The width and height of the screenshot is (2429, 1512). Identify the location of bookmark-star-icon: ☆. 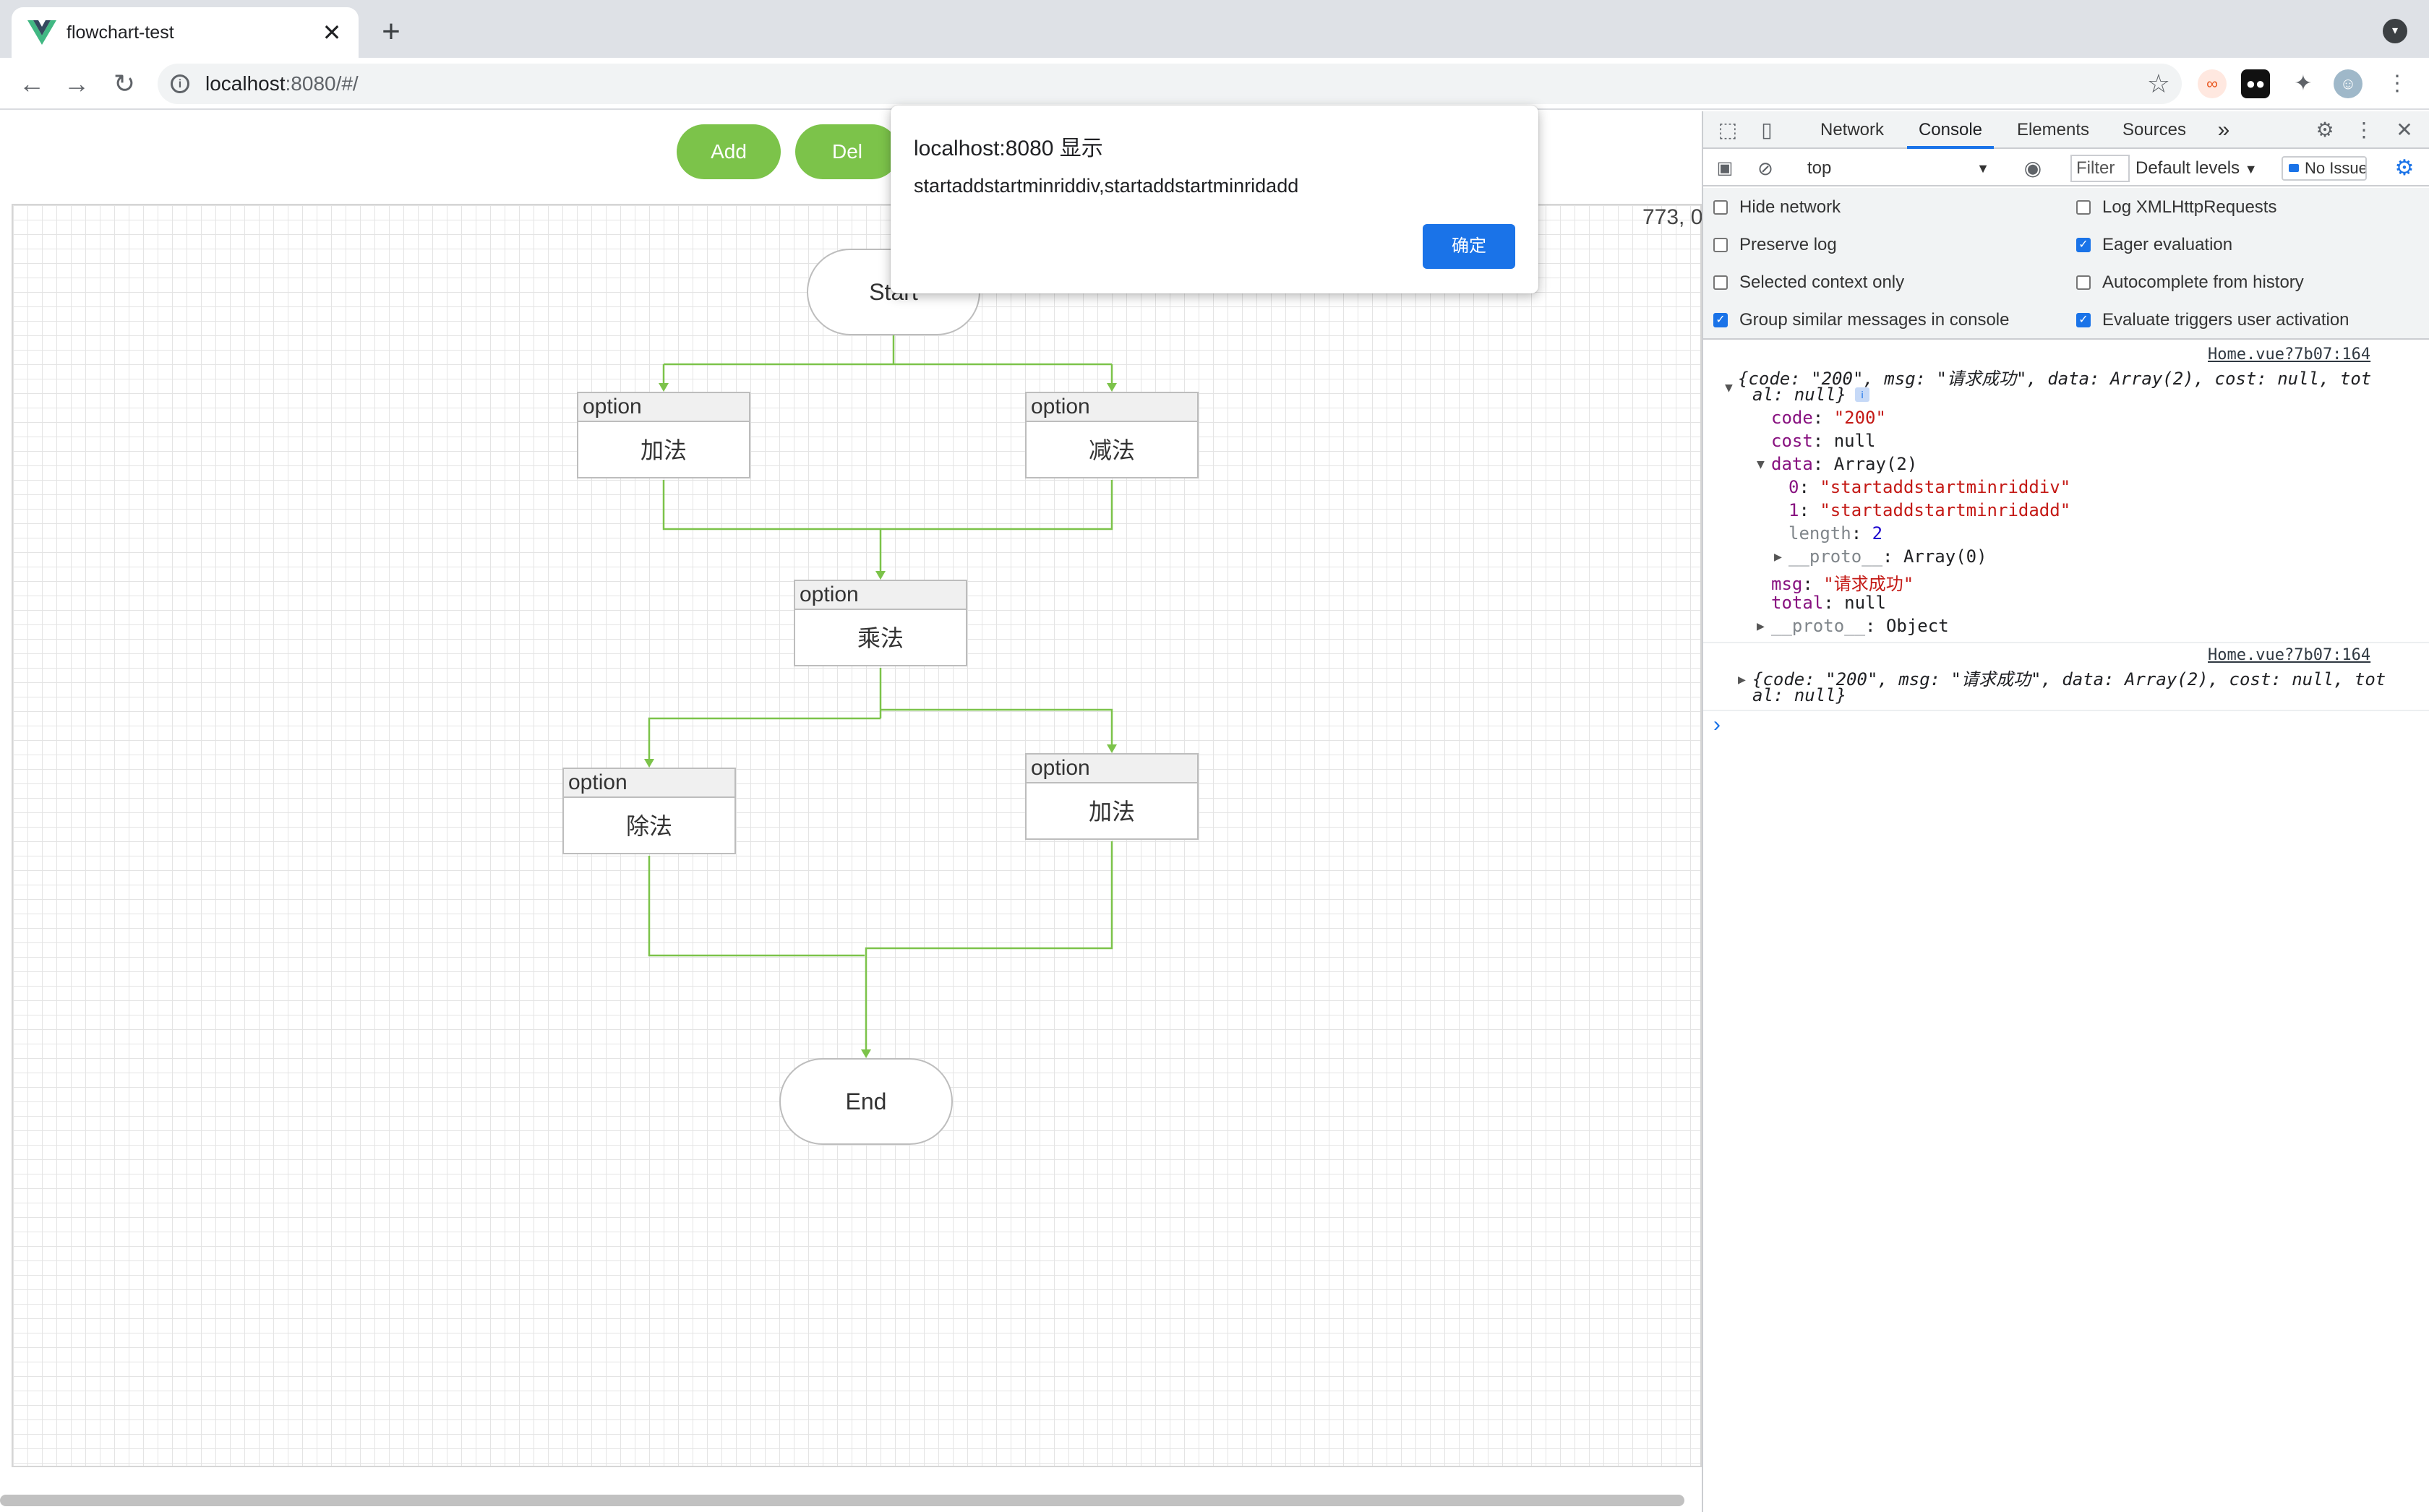
(2158, 84).